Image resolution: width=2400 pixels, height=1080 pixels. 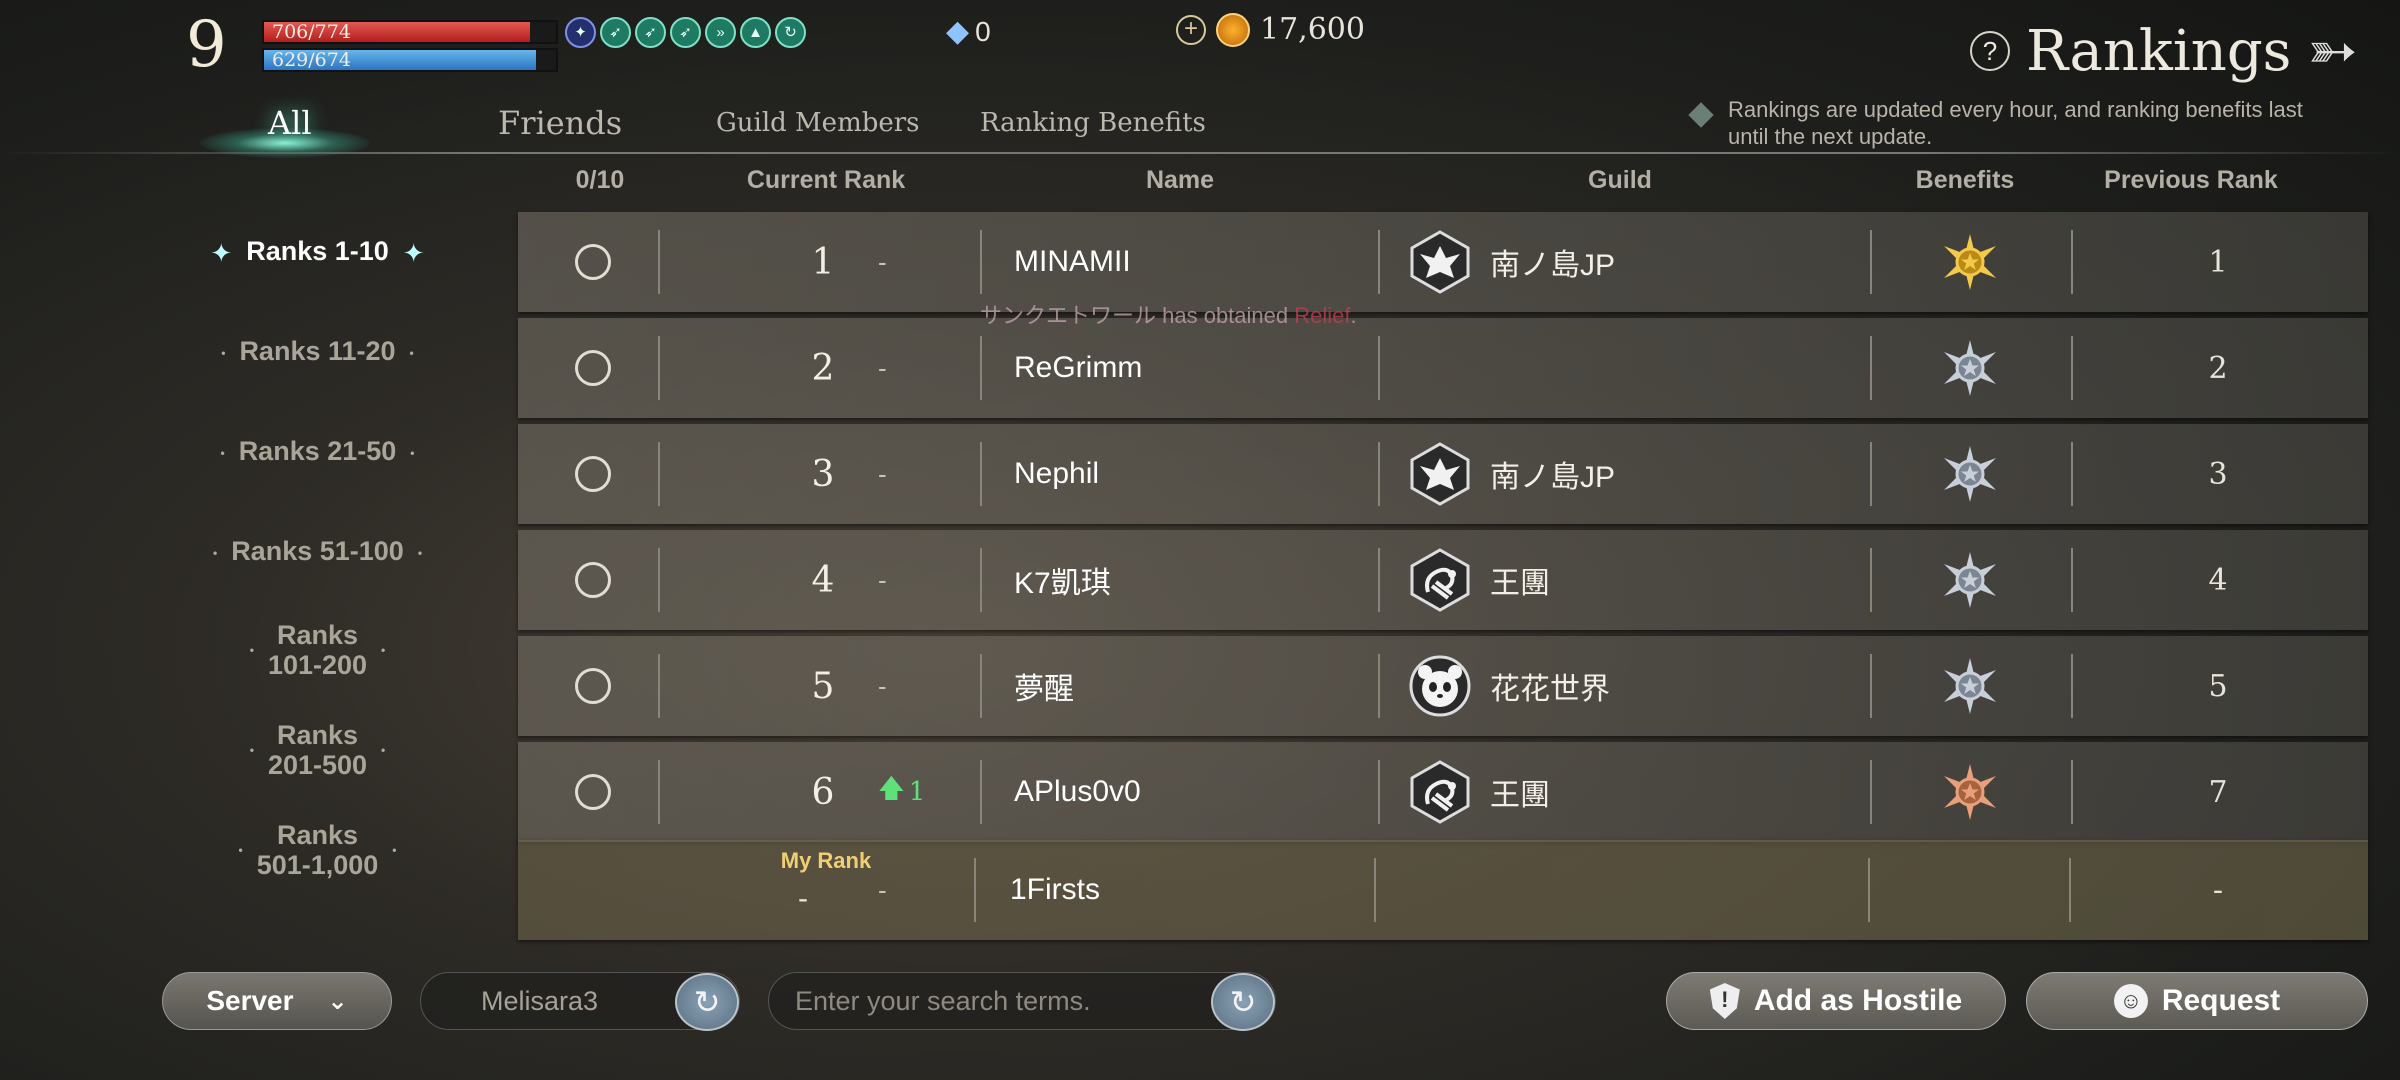 What do you see at coordinates (2221, 1000) in the screenshot?
I see `request-label: Request` at bounding box center [2221, 1000].